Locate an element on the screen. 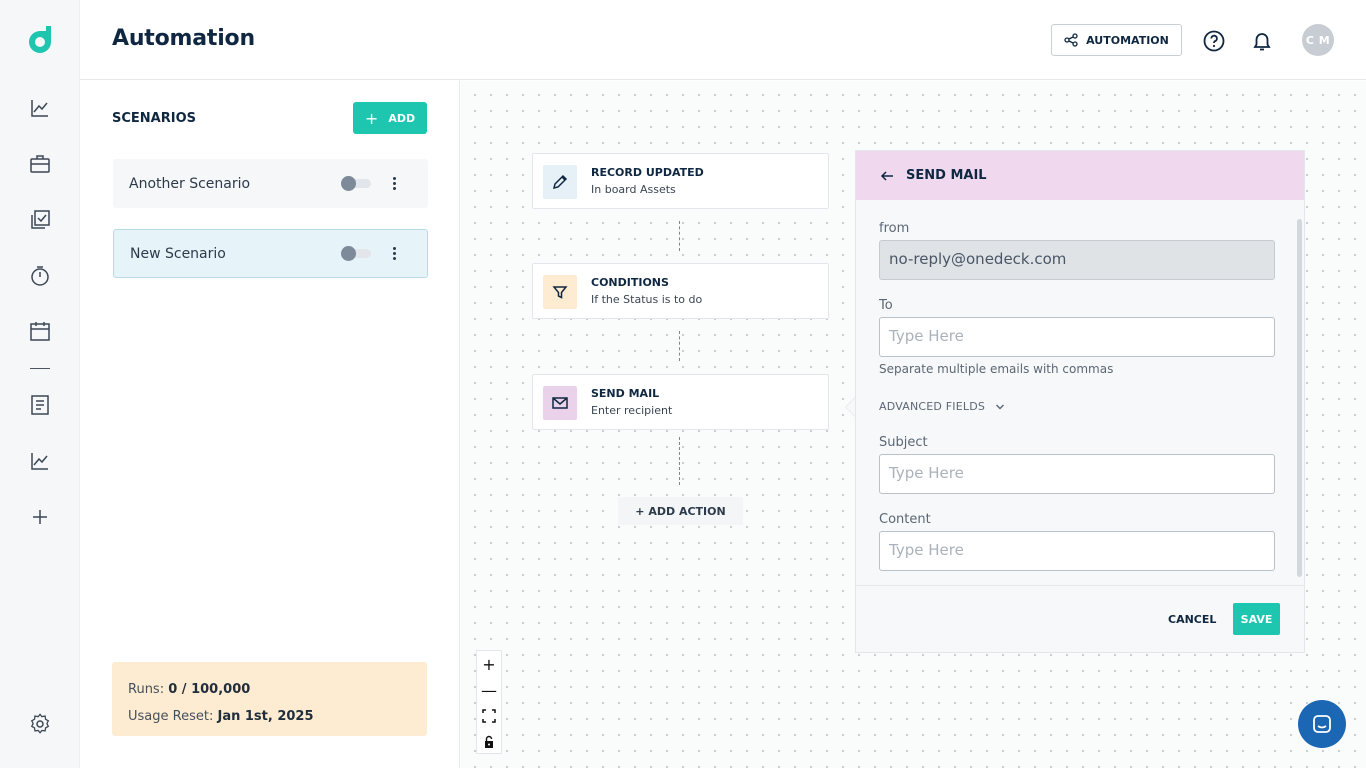 This screenshot has width=1366, height=768. chevron-down-icon is located at coordinates (1000, 406).